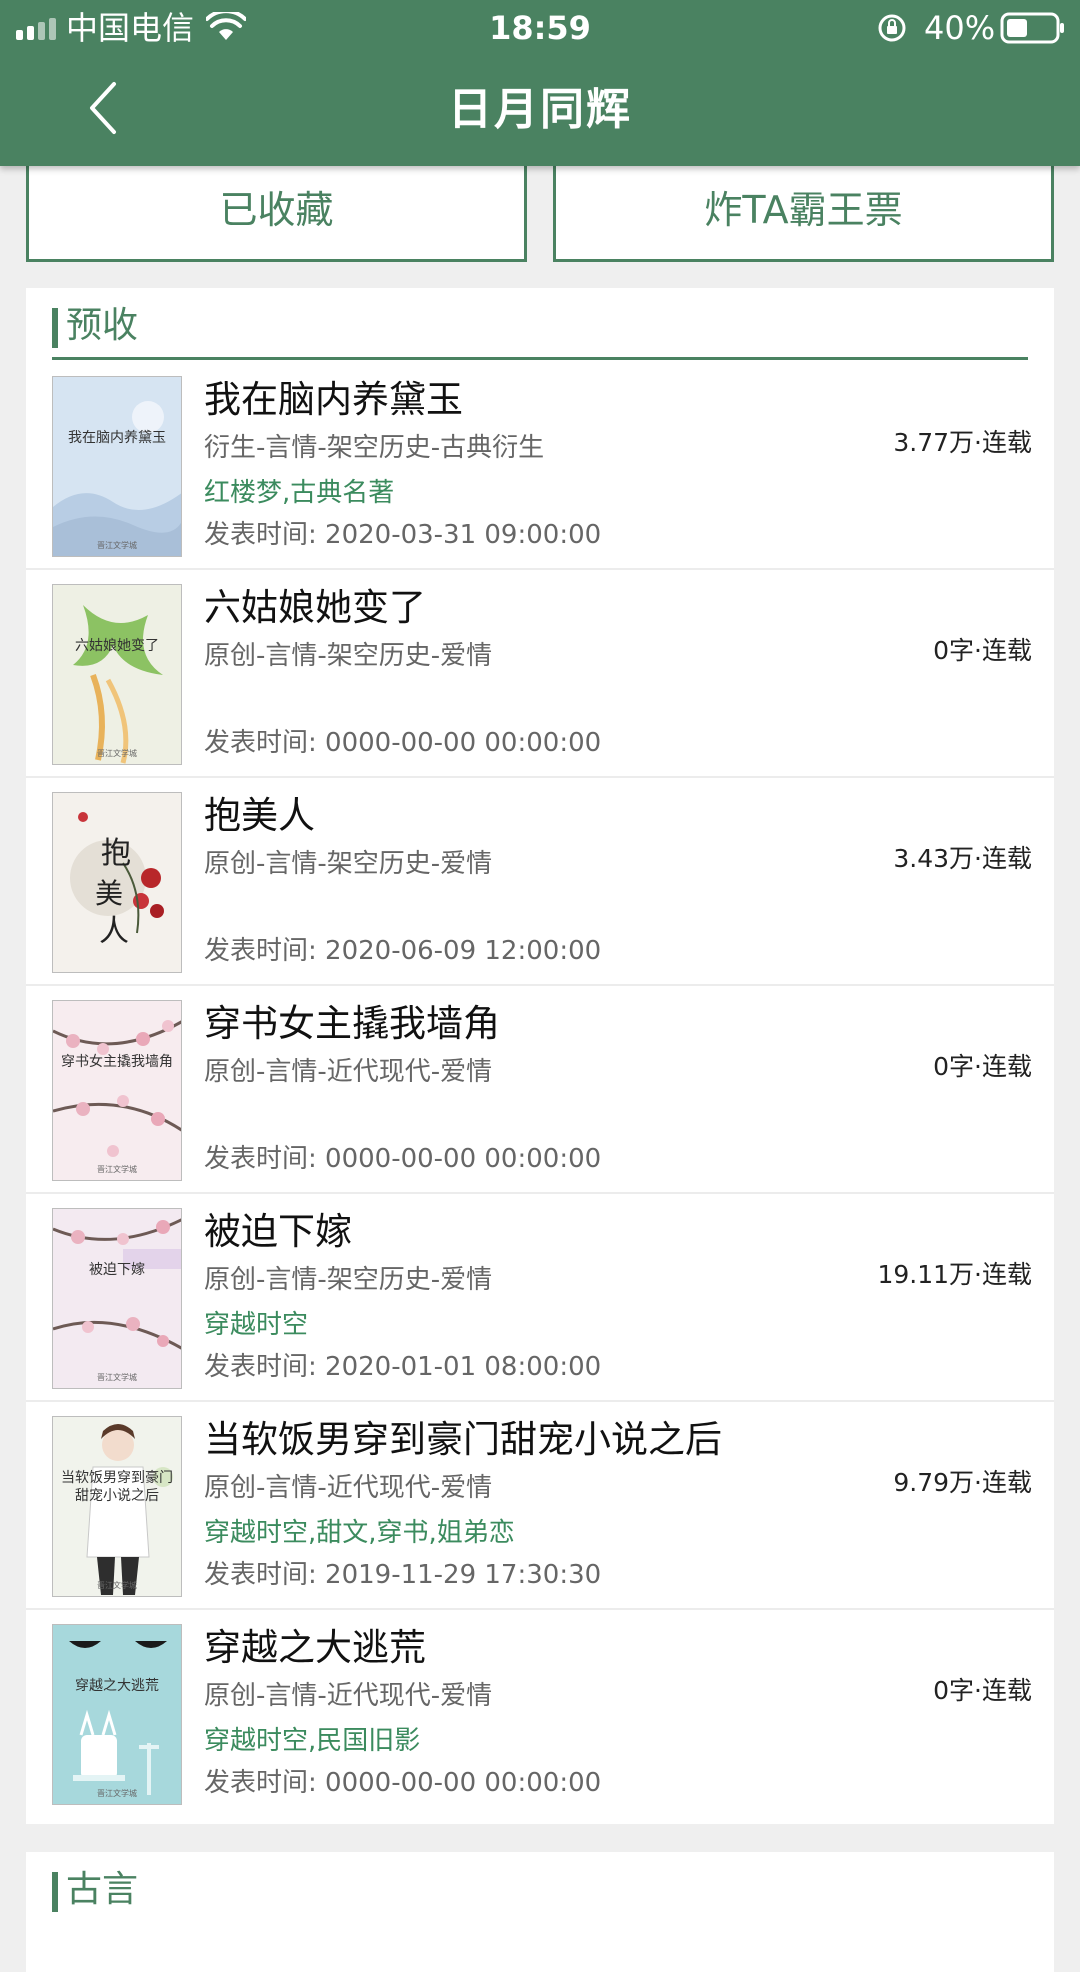 Image resolution: width=1080 pixels, height=1972 pixels. Describe the element at coordinates (960, 28) in the screenshot. I see `battery-percent: 40%` at that location.